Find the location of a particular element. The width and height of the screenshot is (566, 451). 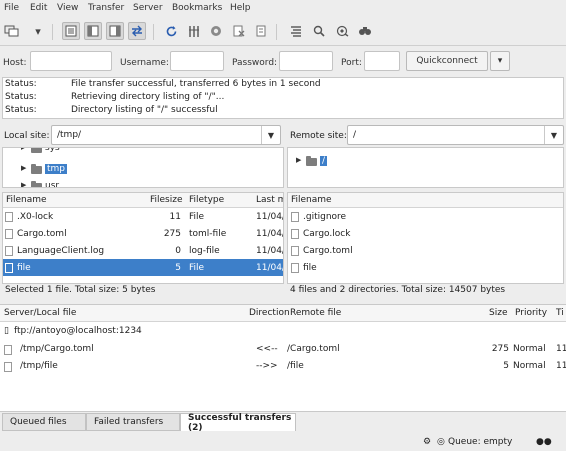

compare-dirs-icon is located at coordinates (342, 31).